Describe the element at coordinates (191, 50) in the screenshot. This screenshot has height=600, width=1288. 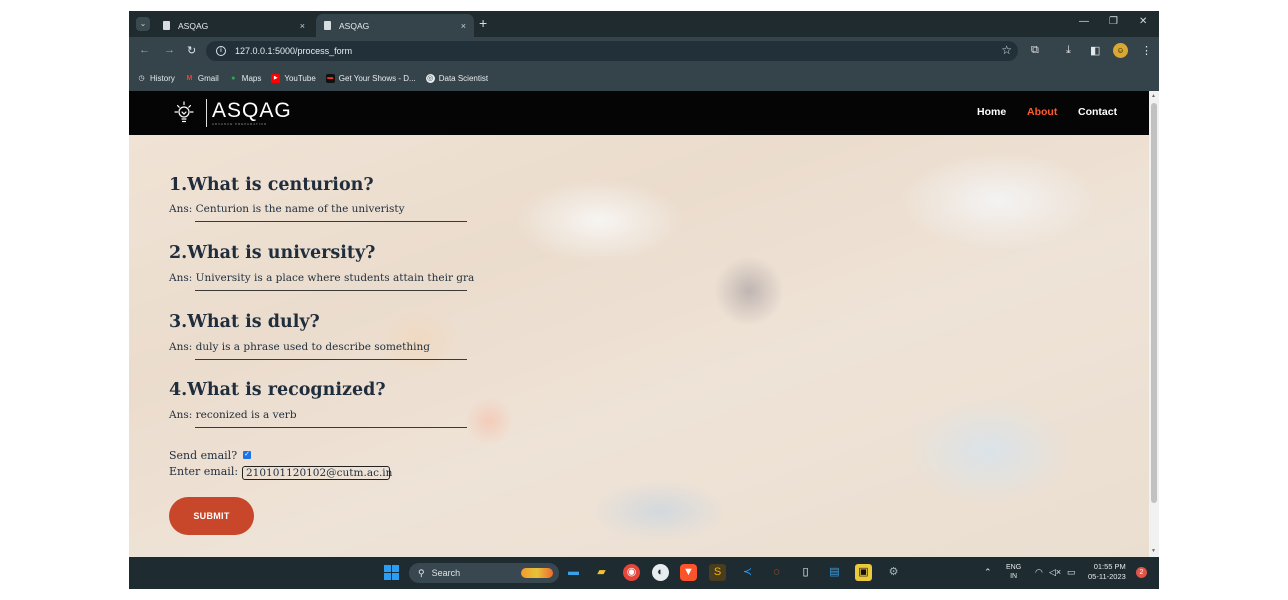
I see `reload-icon: ↻` at that location.